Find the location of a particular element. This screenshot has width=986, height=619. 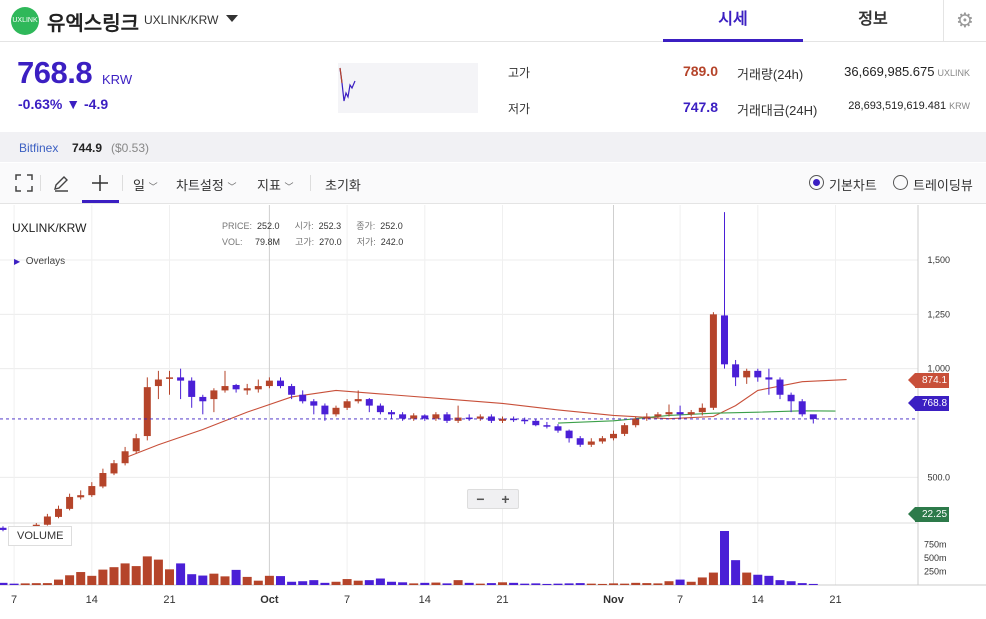

current-price: 768.8 is located at coordinates (55, 72).